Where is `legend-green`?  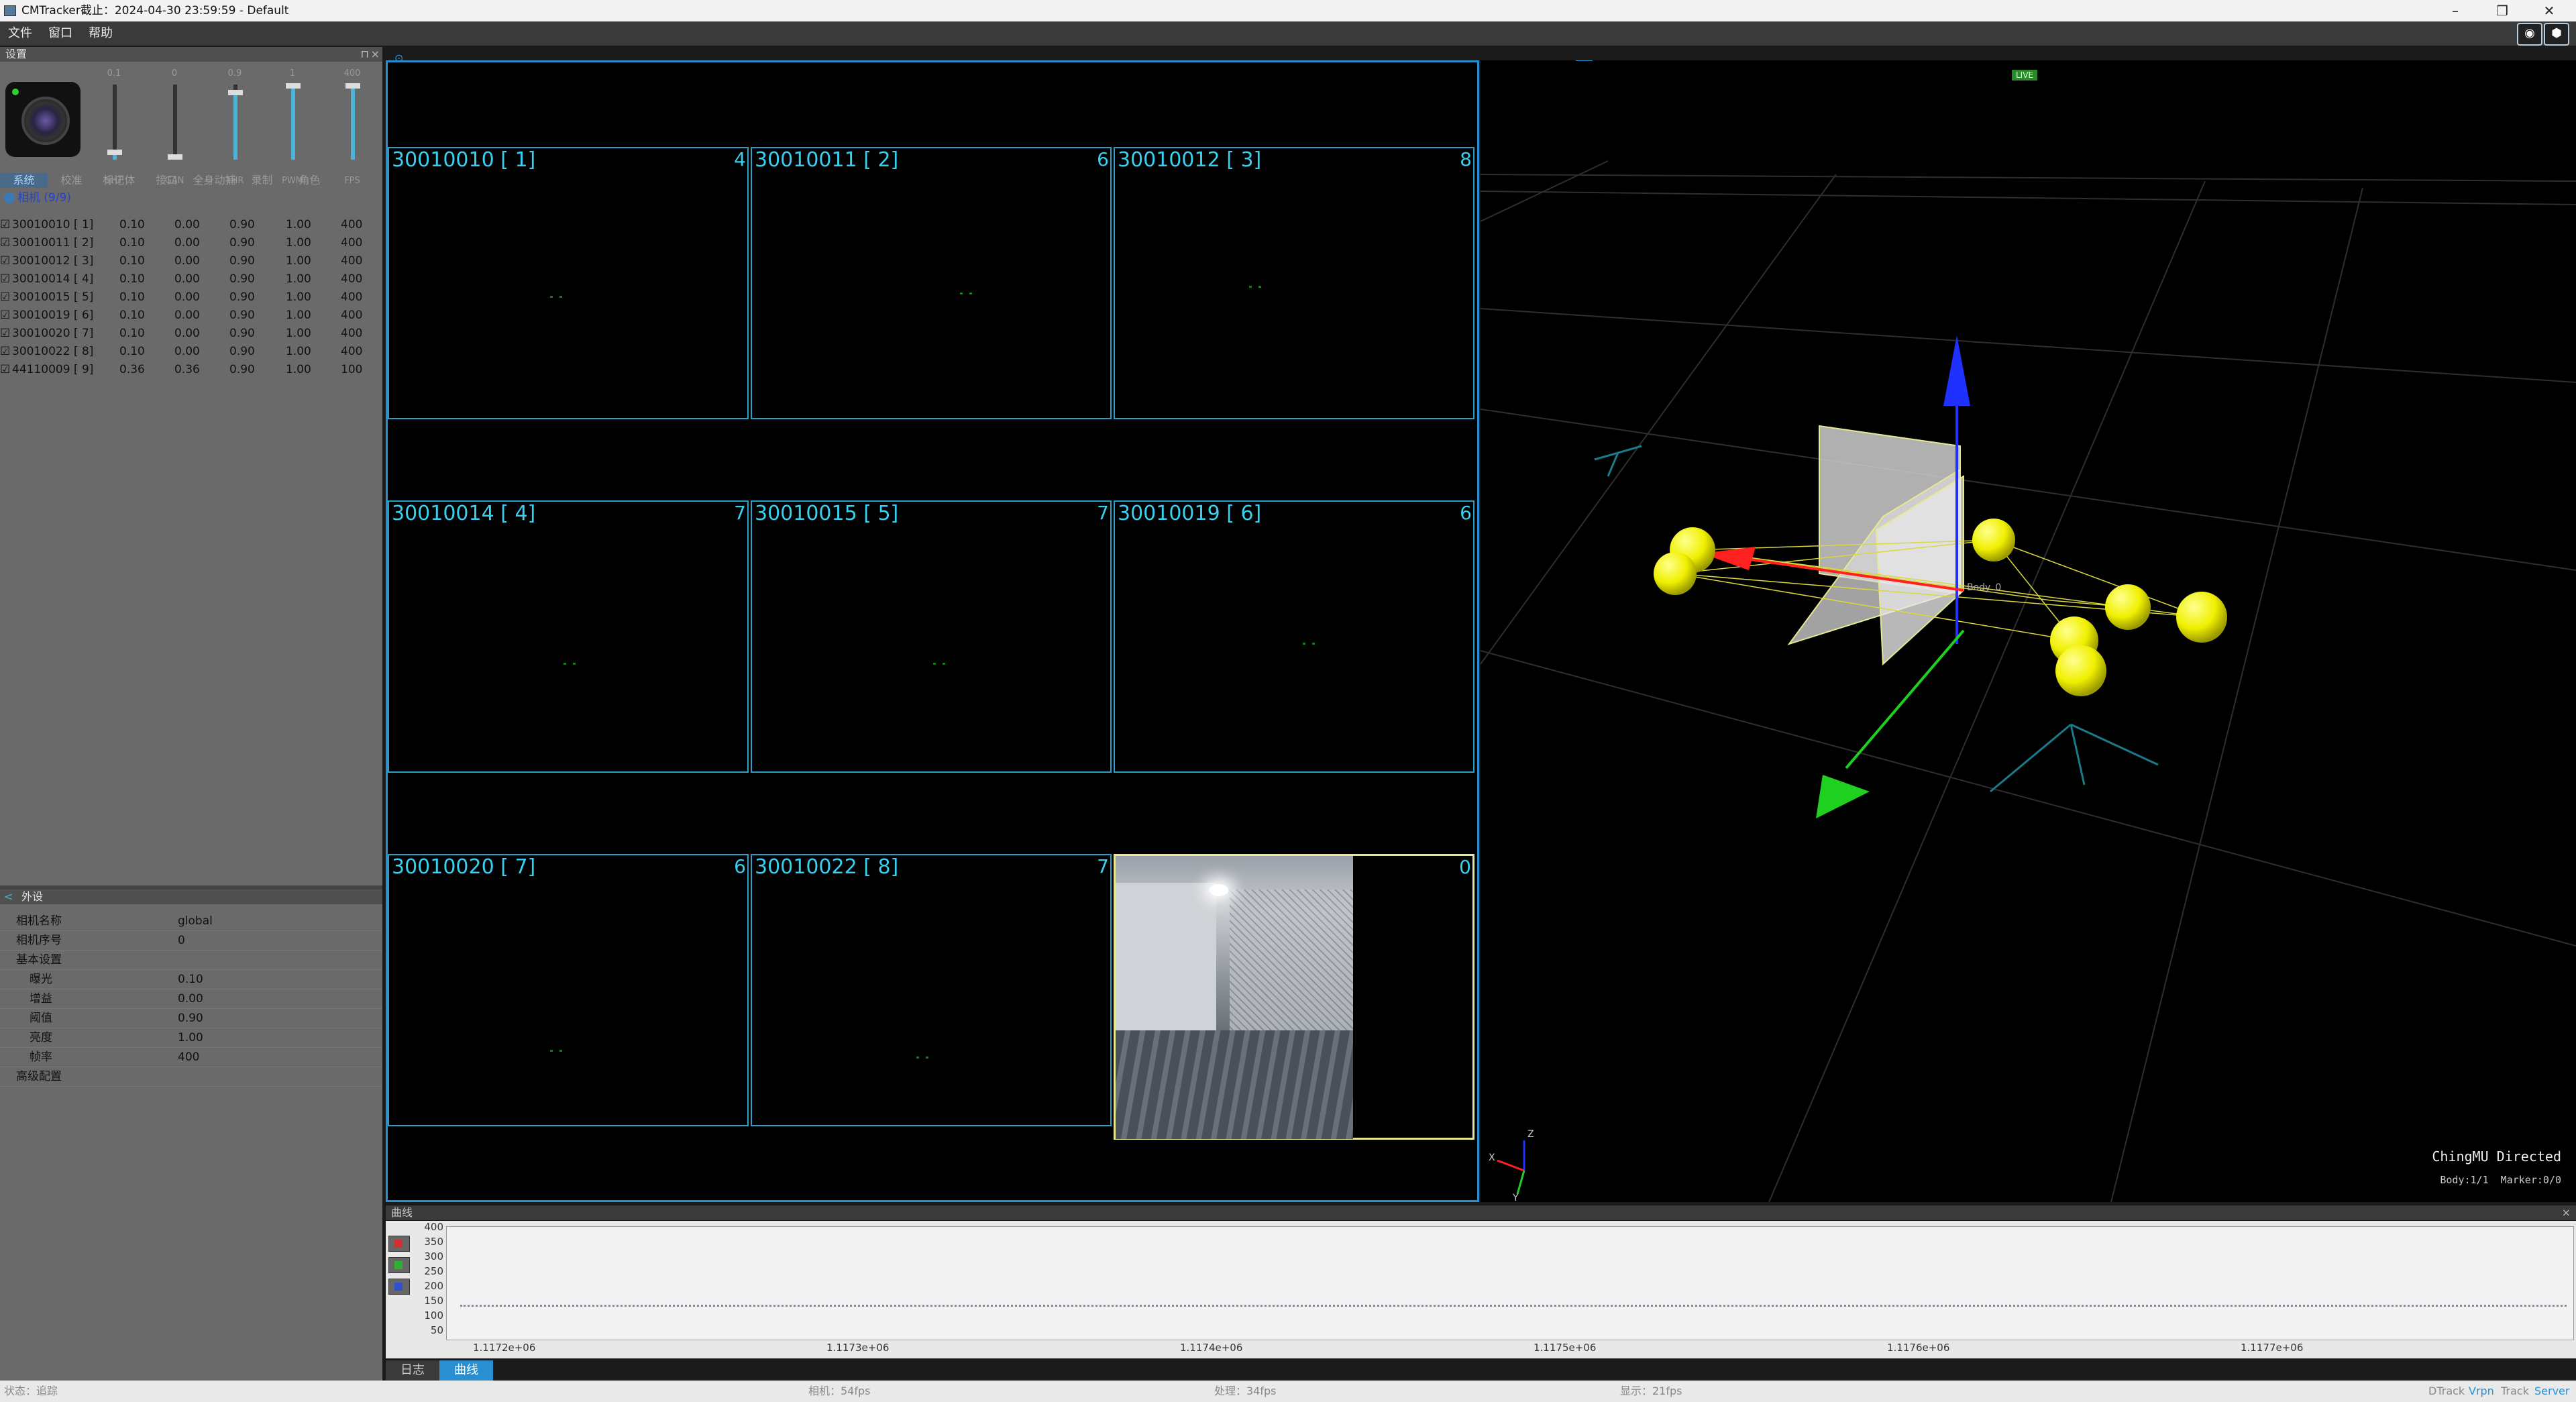
legend-green is located at coordinates (399, 1265).